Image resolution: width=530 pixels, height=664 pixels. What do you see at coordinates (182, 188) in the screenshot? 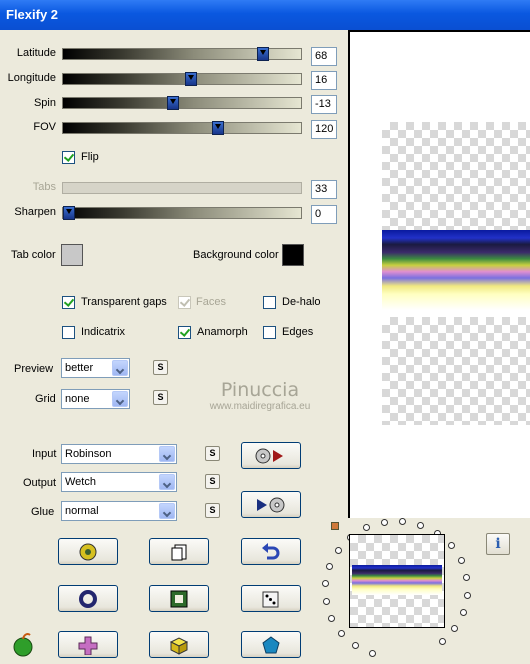
I see `tabs-slider` at bounding box center [182, 188].